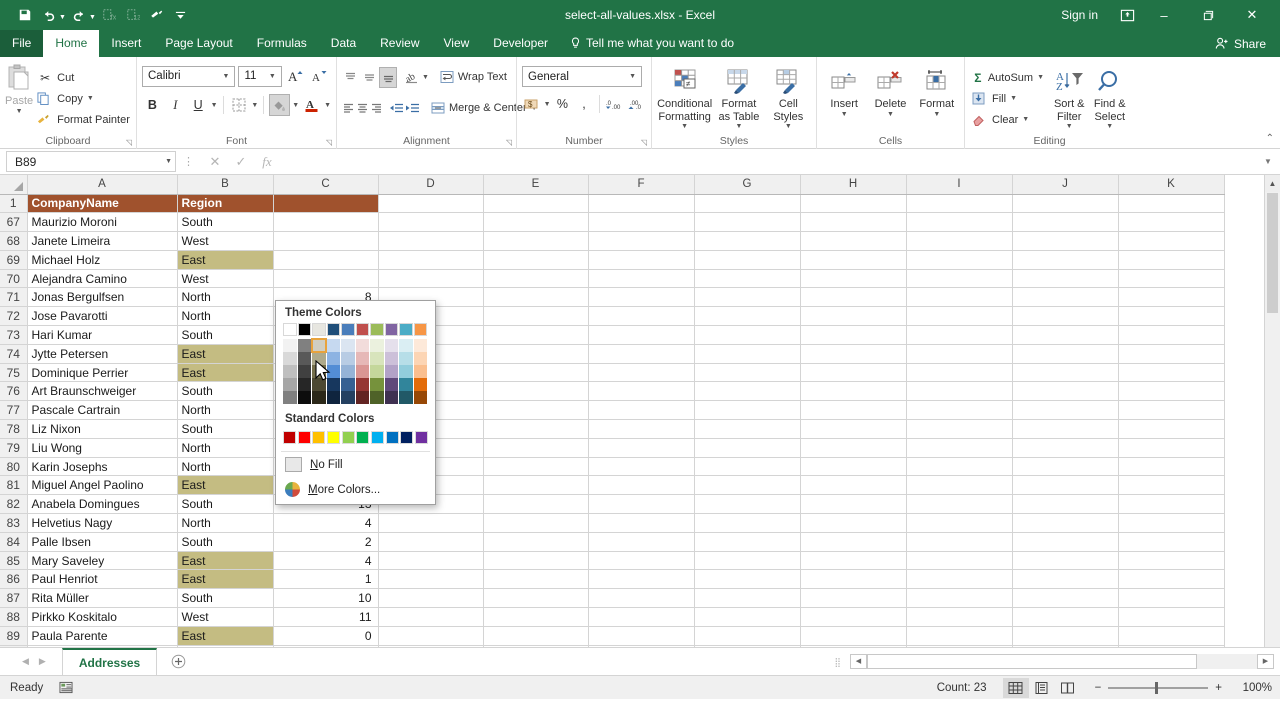 The width and height of the screenshot is (1280, 720). Describe the element at coordinates (102, 579) in the screenshot. I see `cell-company-name: Paul Henriot` at that location.